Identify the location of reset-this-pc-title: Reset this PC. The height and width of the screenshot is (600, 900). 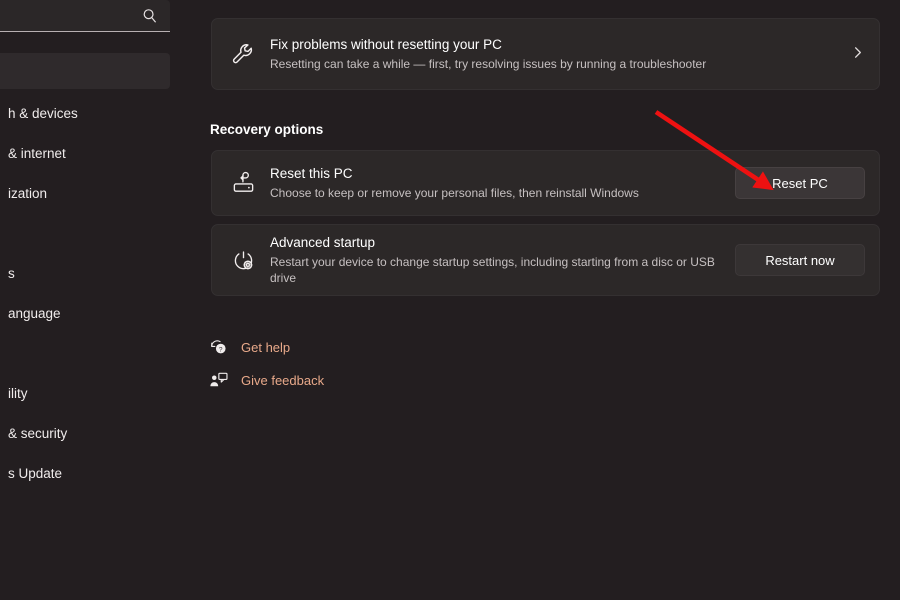
(311, 173).